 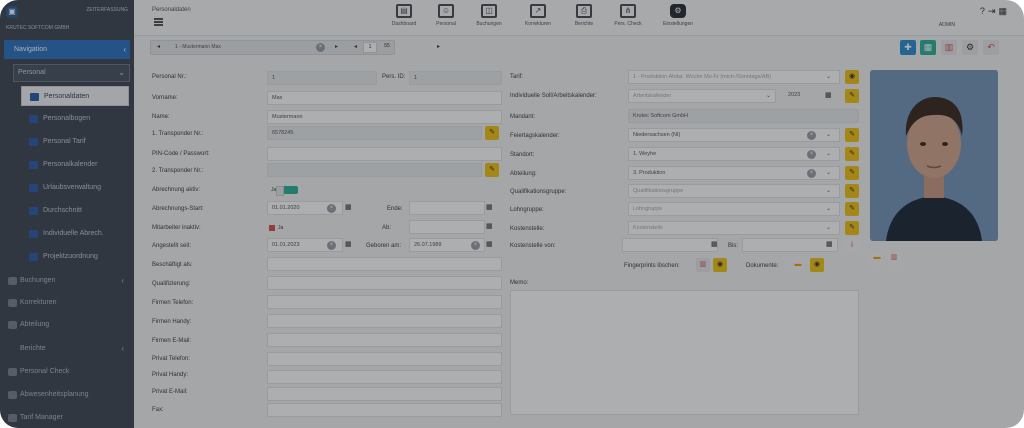 I want to click on pers-id-field: 1, so click(x=455, y=78).